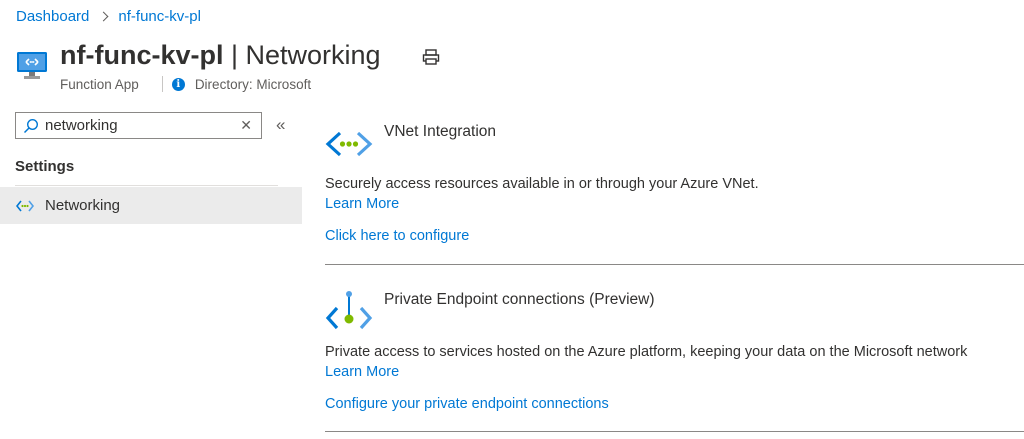  Describe the element at coordinates (83, 205) in the screenshot. I see `sidebar-item-label: Networking` at that location.